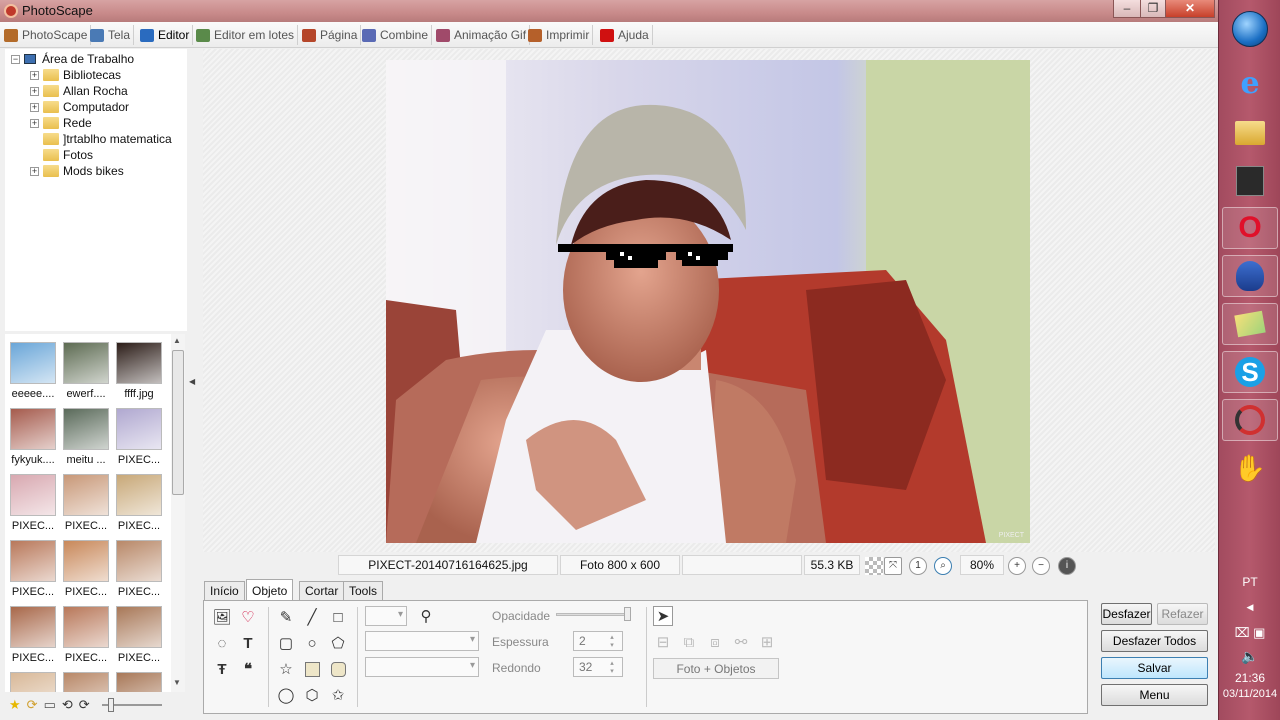  Describe the element at coordinates (1249, 694) in the screenshot. I see `clock-date: 03/11/2014` at that location.